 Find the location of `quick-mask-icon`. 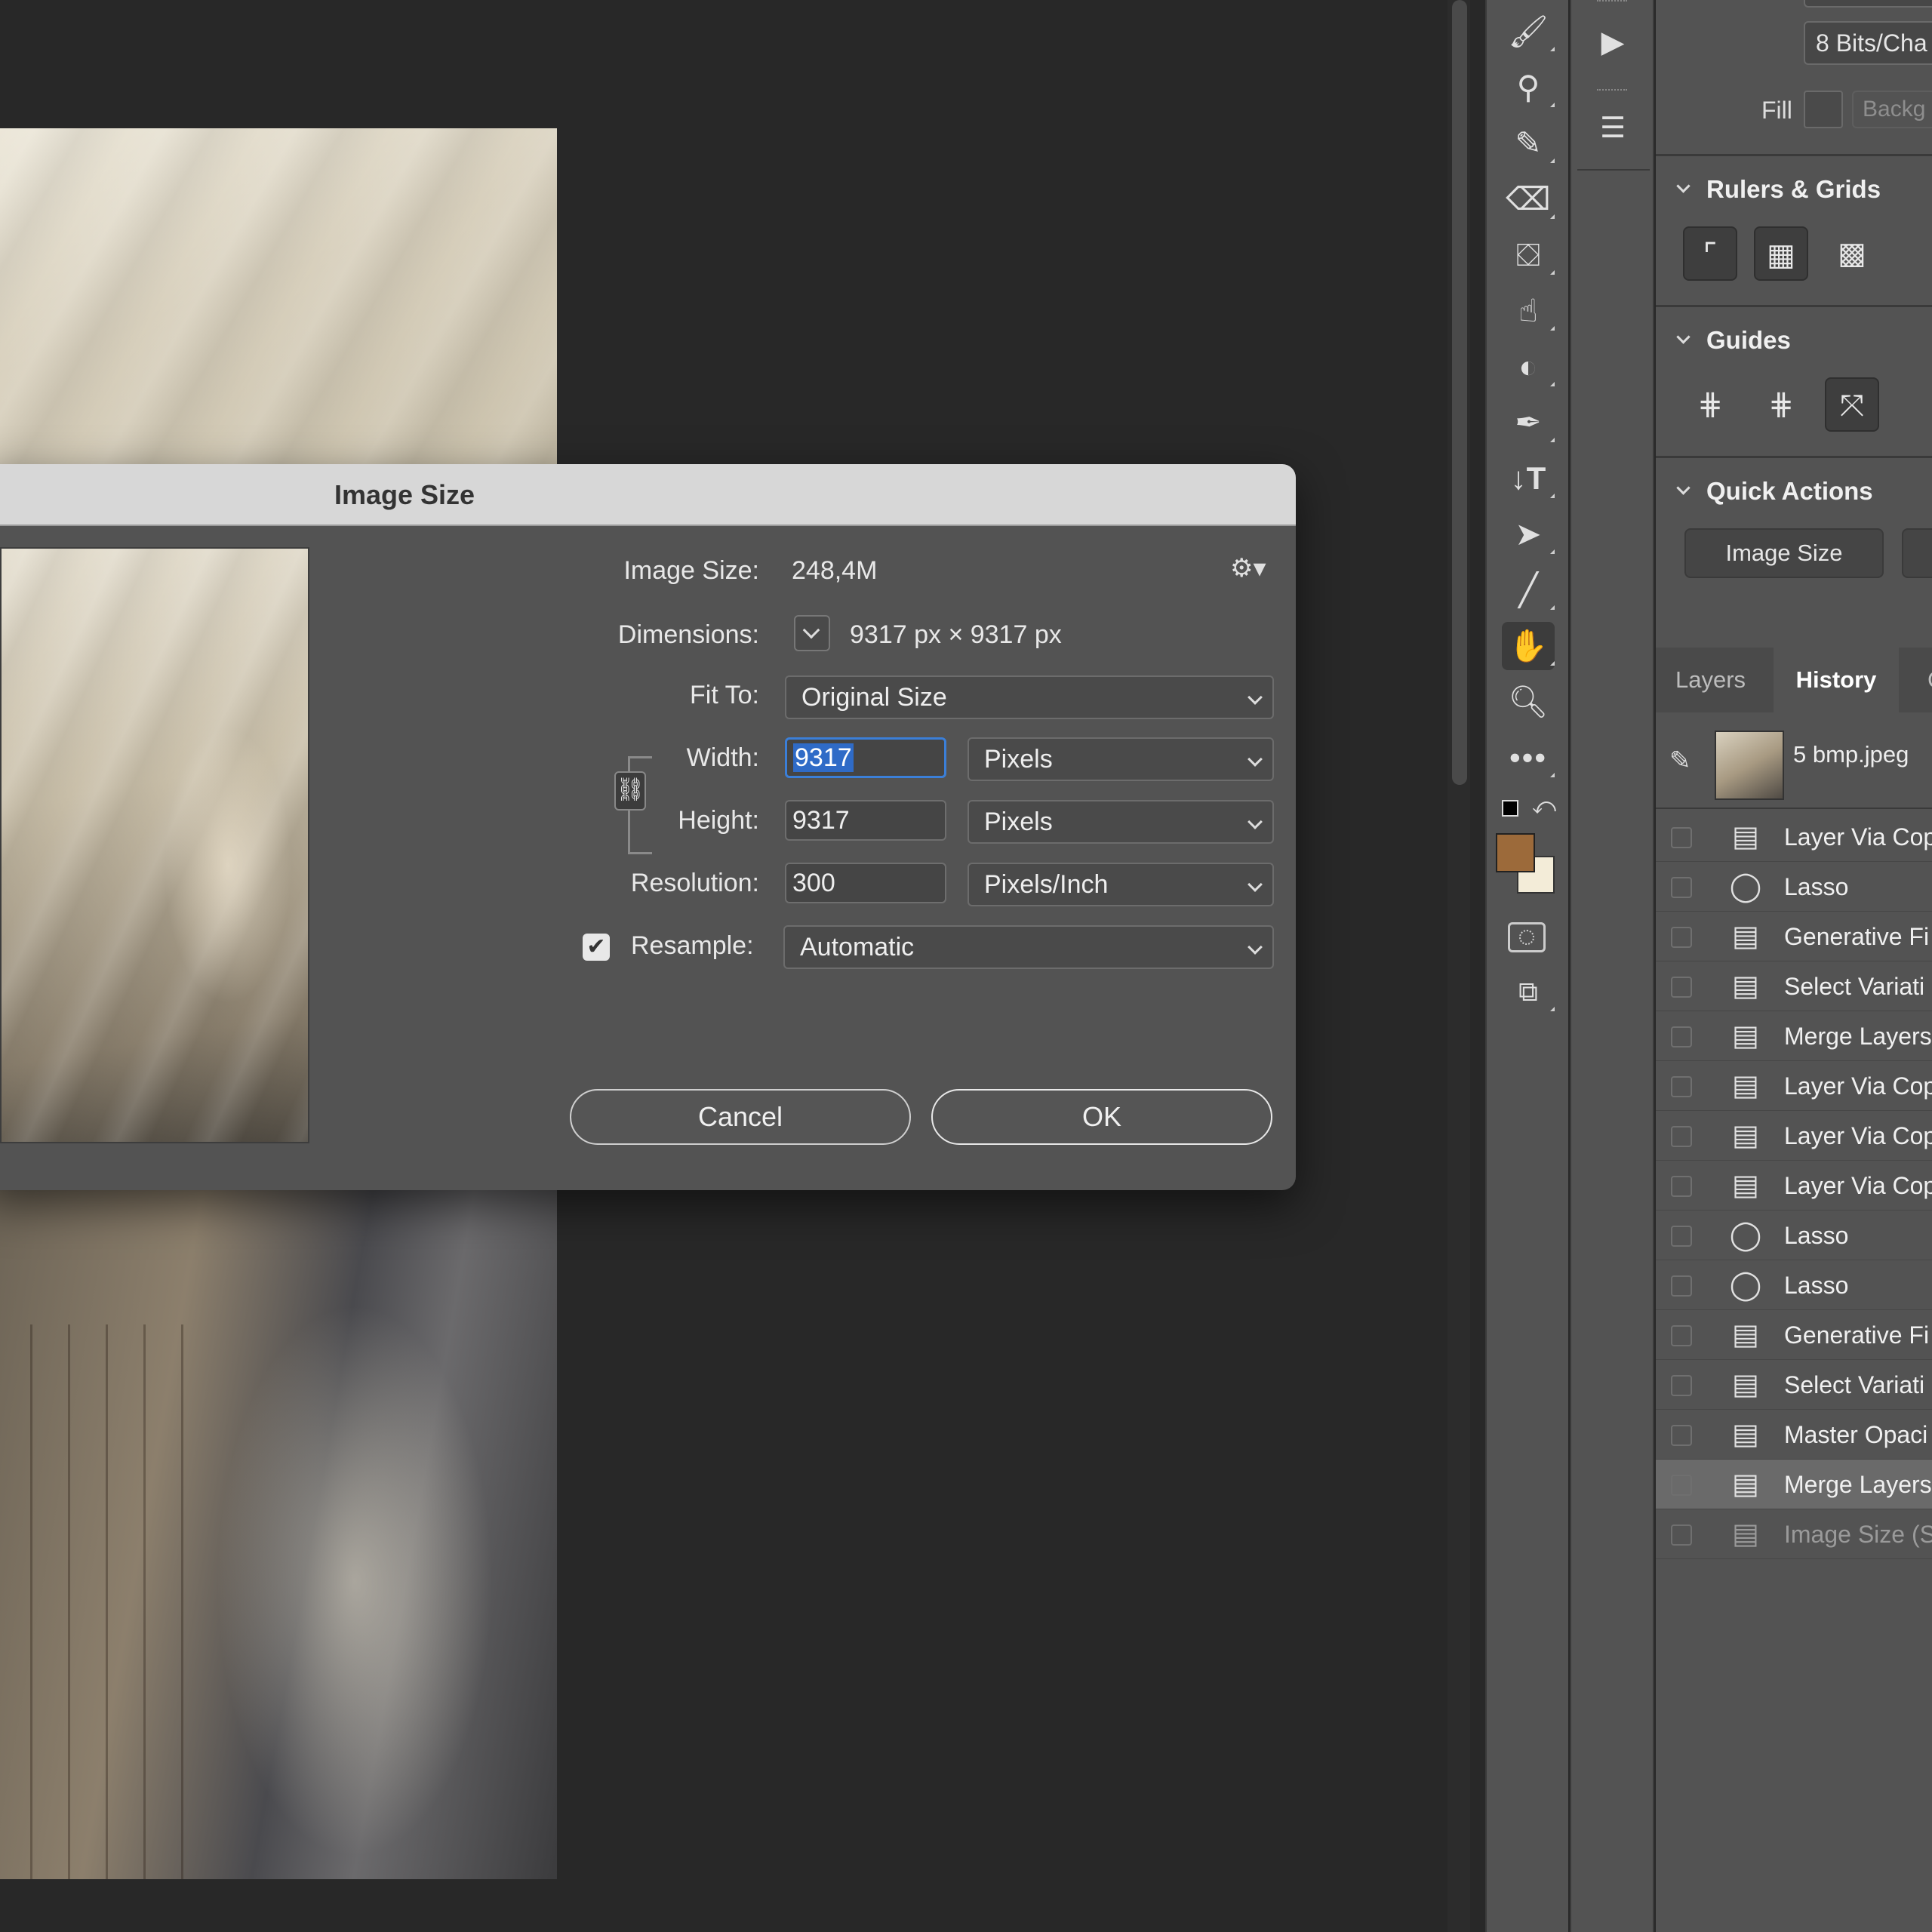

quick-mask-icon is located at coordinates (1527, 937).